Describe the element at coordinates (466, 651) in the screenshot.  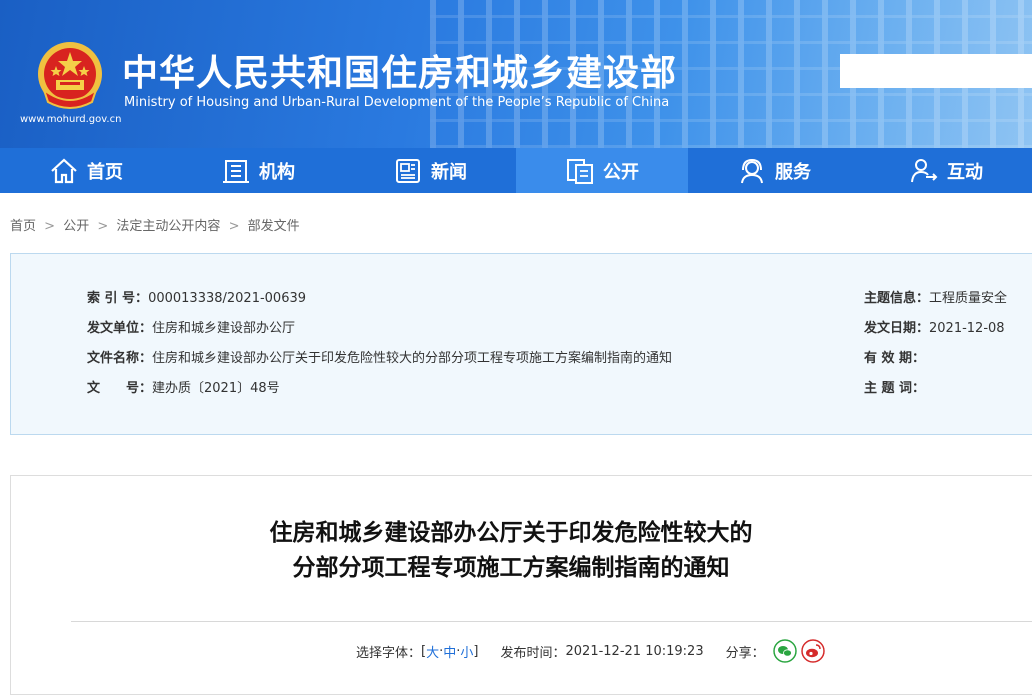
I see `font-small-button: 小` at that location.